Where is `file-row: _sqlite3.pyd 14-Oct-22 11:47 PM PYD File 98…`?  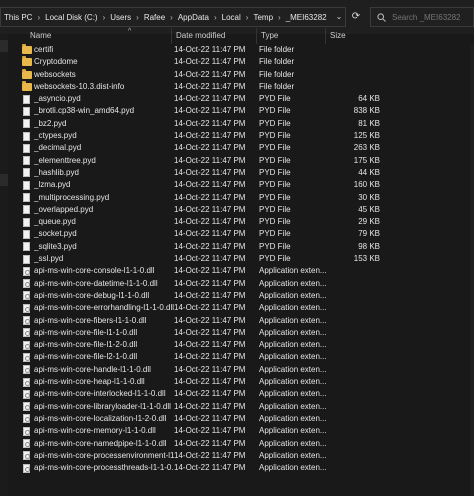
file-row: _sqlite3.pyd 14-Oct-22 11:47 PM PYD File 98… is located at coordinates (241, 247).